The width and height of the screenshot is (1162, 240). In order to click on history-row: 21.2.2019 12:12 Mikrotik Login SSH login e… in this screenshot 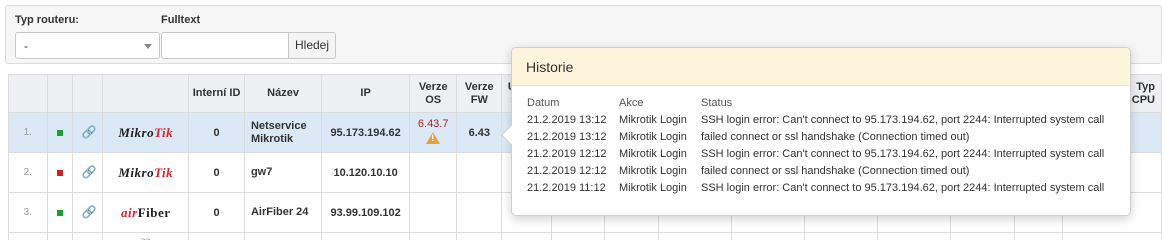, I will do `click(816, 153)`.